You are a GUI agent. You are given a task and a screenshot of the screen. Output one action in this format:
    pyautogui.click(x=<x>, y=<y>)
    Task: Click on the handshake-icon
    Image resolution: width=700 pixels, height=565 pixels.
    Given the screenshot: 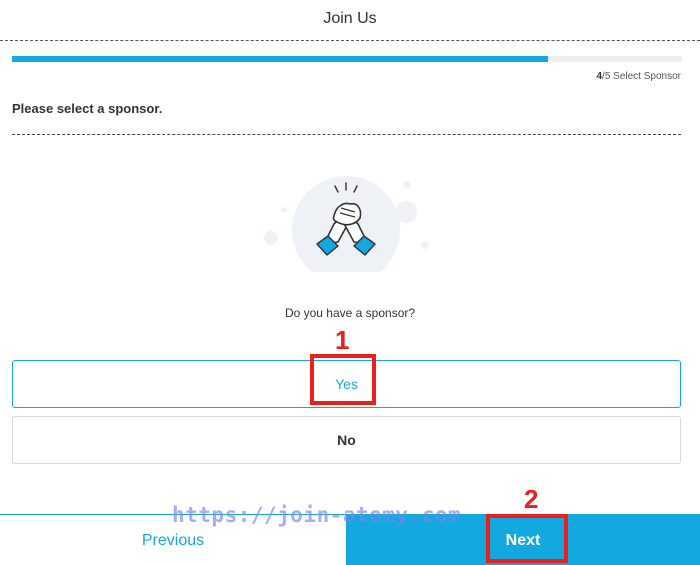 What is the action you would take?
    pyautogui.click(x=346, y=224)
    